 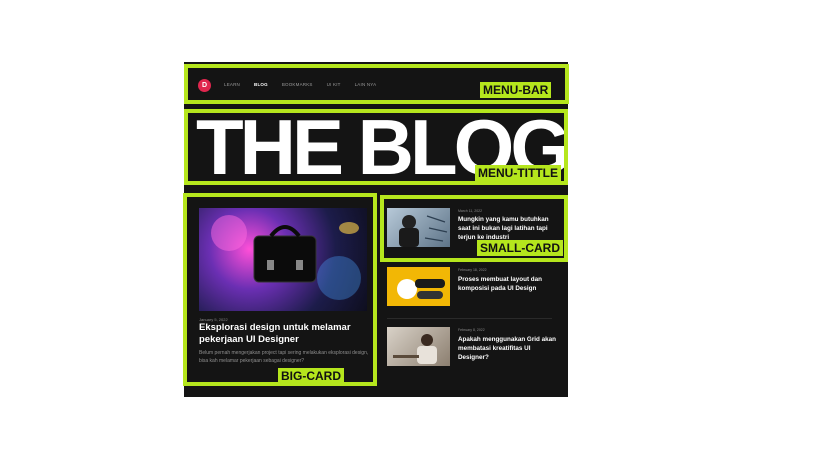 I want to click on person-working-illustration, so click(x=415, y=349).